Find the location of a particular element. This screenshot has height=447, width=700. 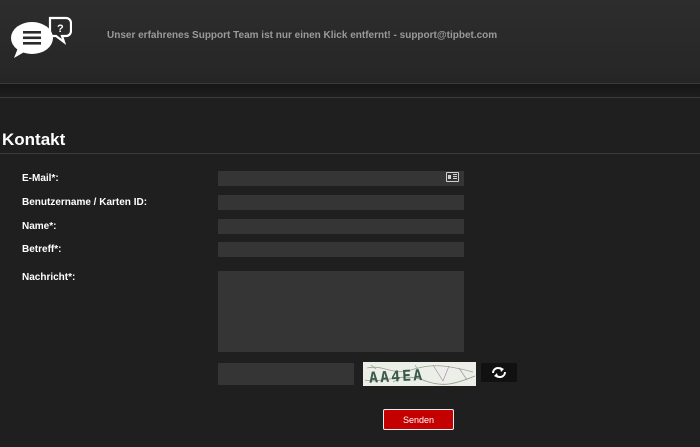

refresh-icon is located at coordinates (499, 372).